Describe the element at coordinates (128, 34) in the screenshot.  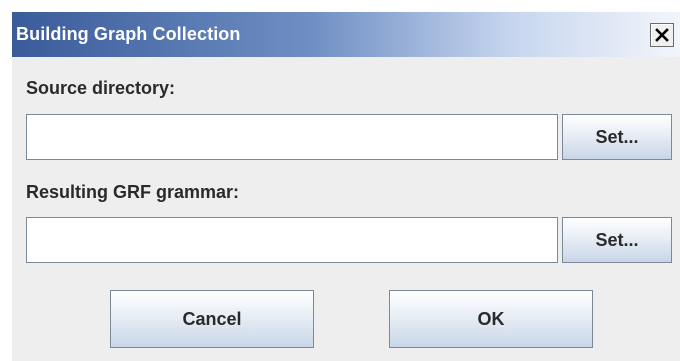
I see `window-title: Building Graph Collection` at that location.